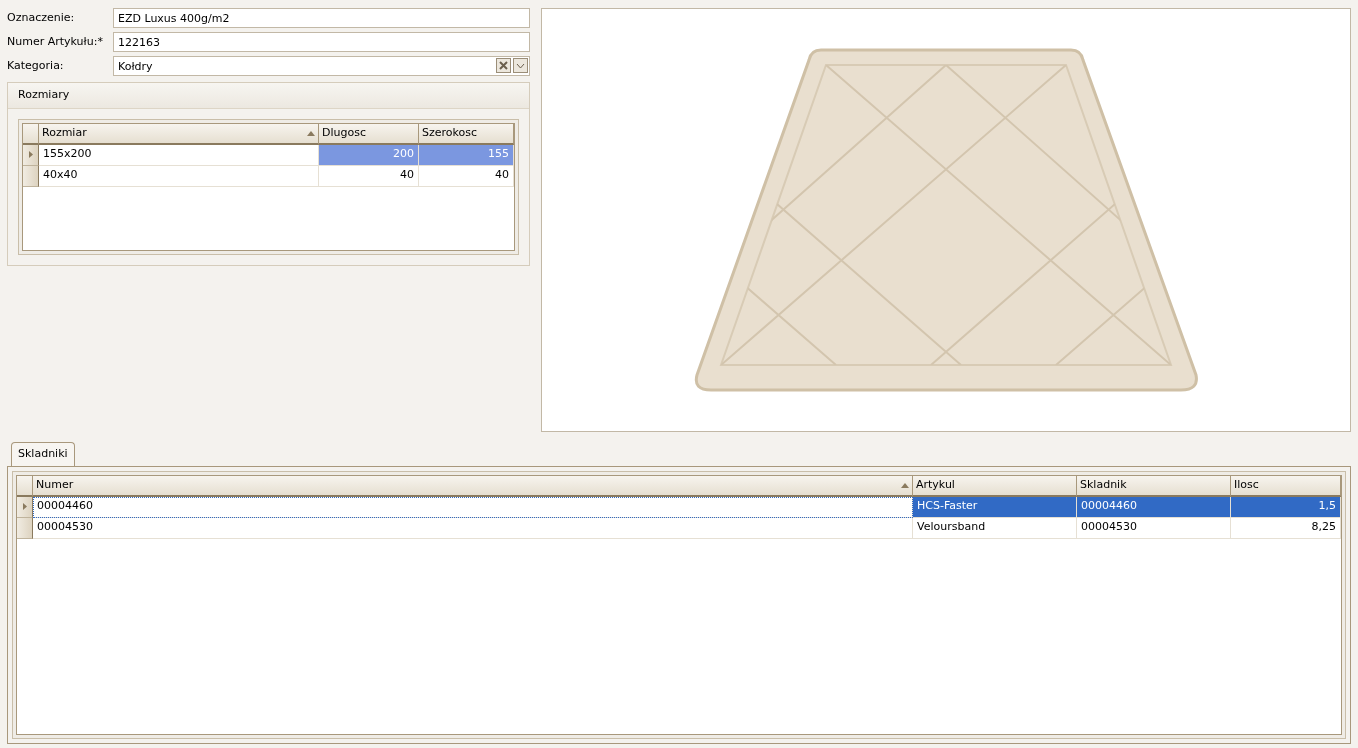  I want to click on column-header: Rozmiar, so click(179, 134).